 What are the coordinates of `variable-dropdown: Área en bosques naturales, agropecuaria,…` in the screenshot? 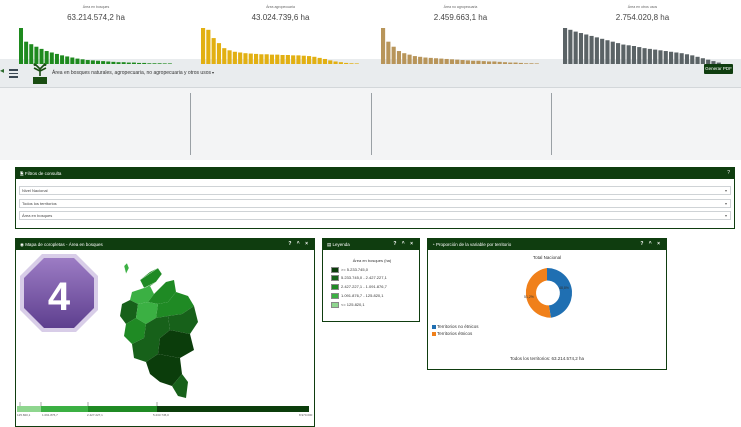 It's located at (133, 73).